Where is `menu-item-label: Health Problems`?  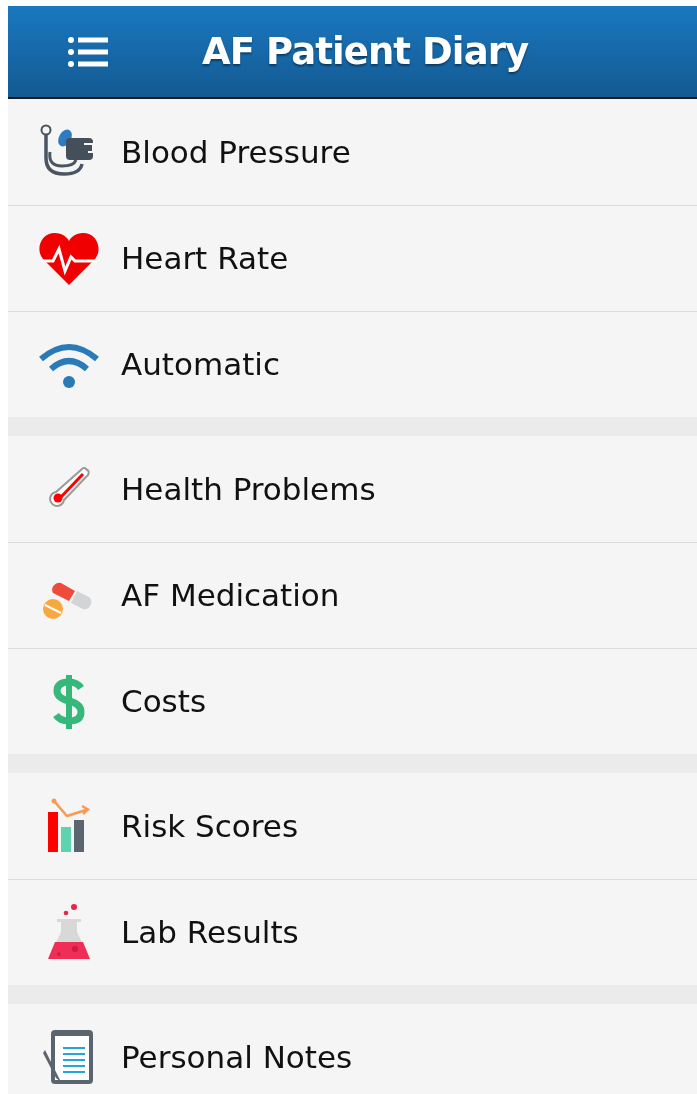 menu-item-label: Health Problems is located at coordinates (248, 489).